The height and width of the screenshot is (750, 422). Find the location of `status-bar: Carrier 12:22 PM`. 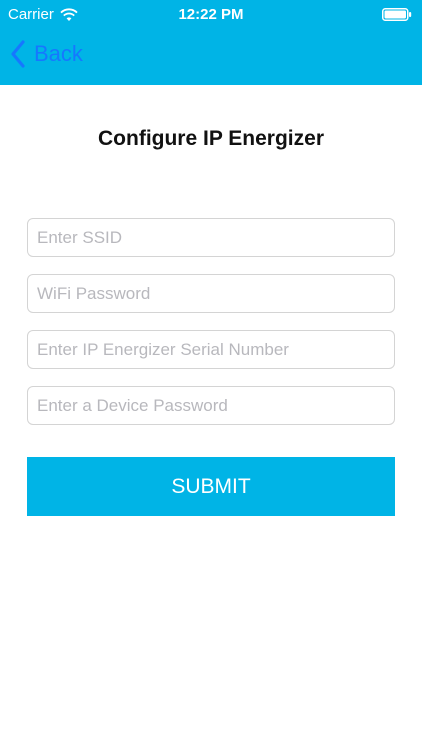

status-bar: Carrier 12:22 PM is located at coordinates (211, 14).